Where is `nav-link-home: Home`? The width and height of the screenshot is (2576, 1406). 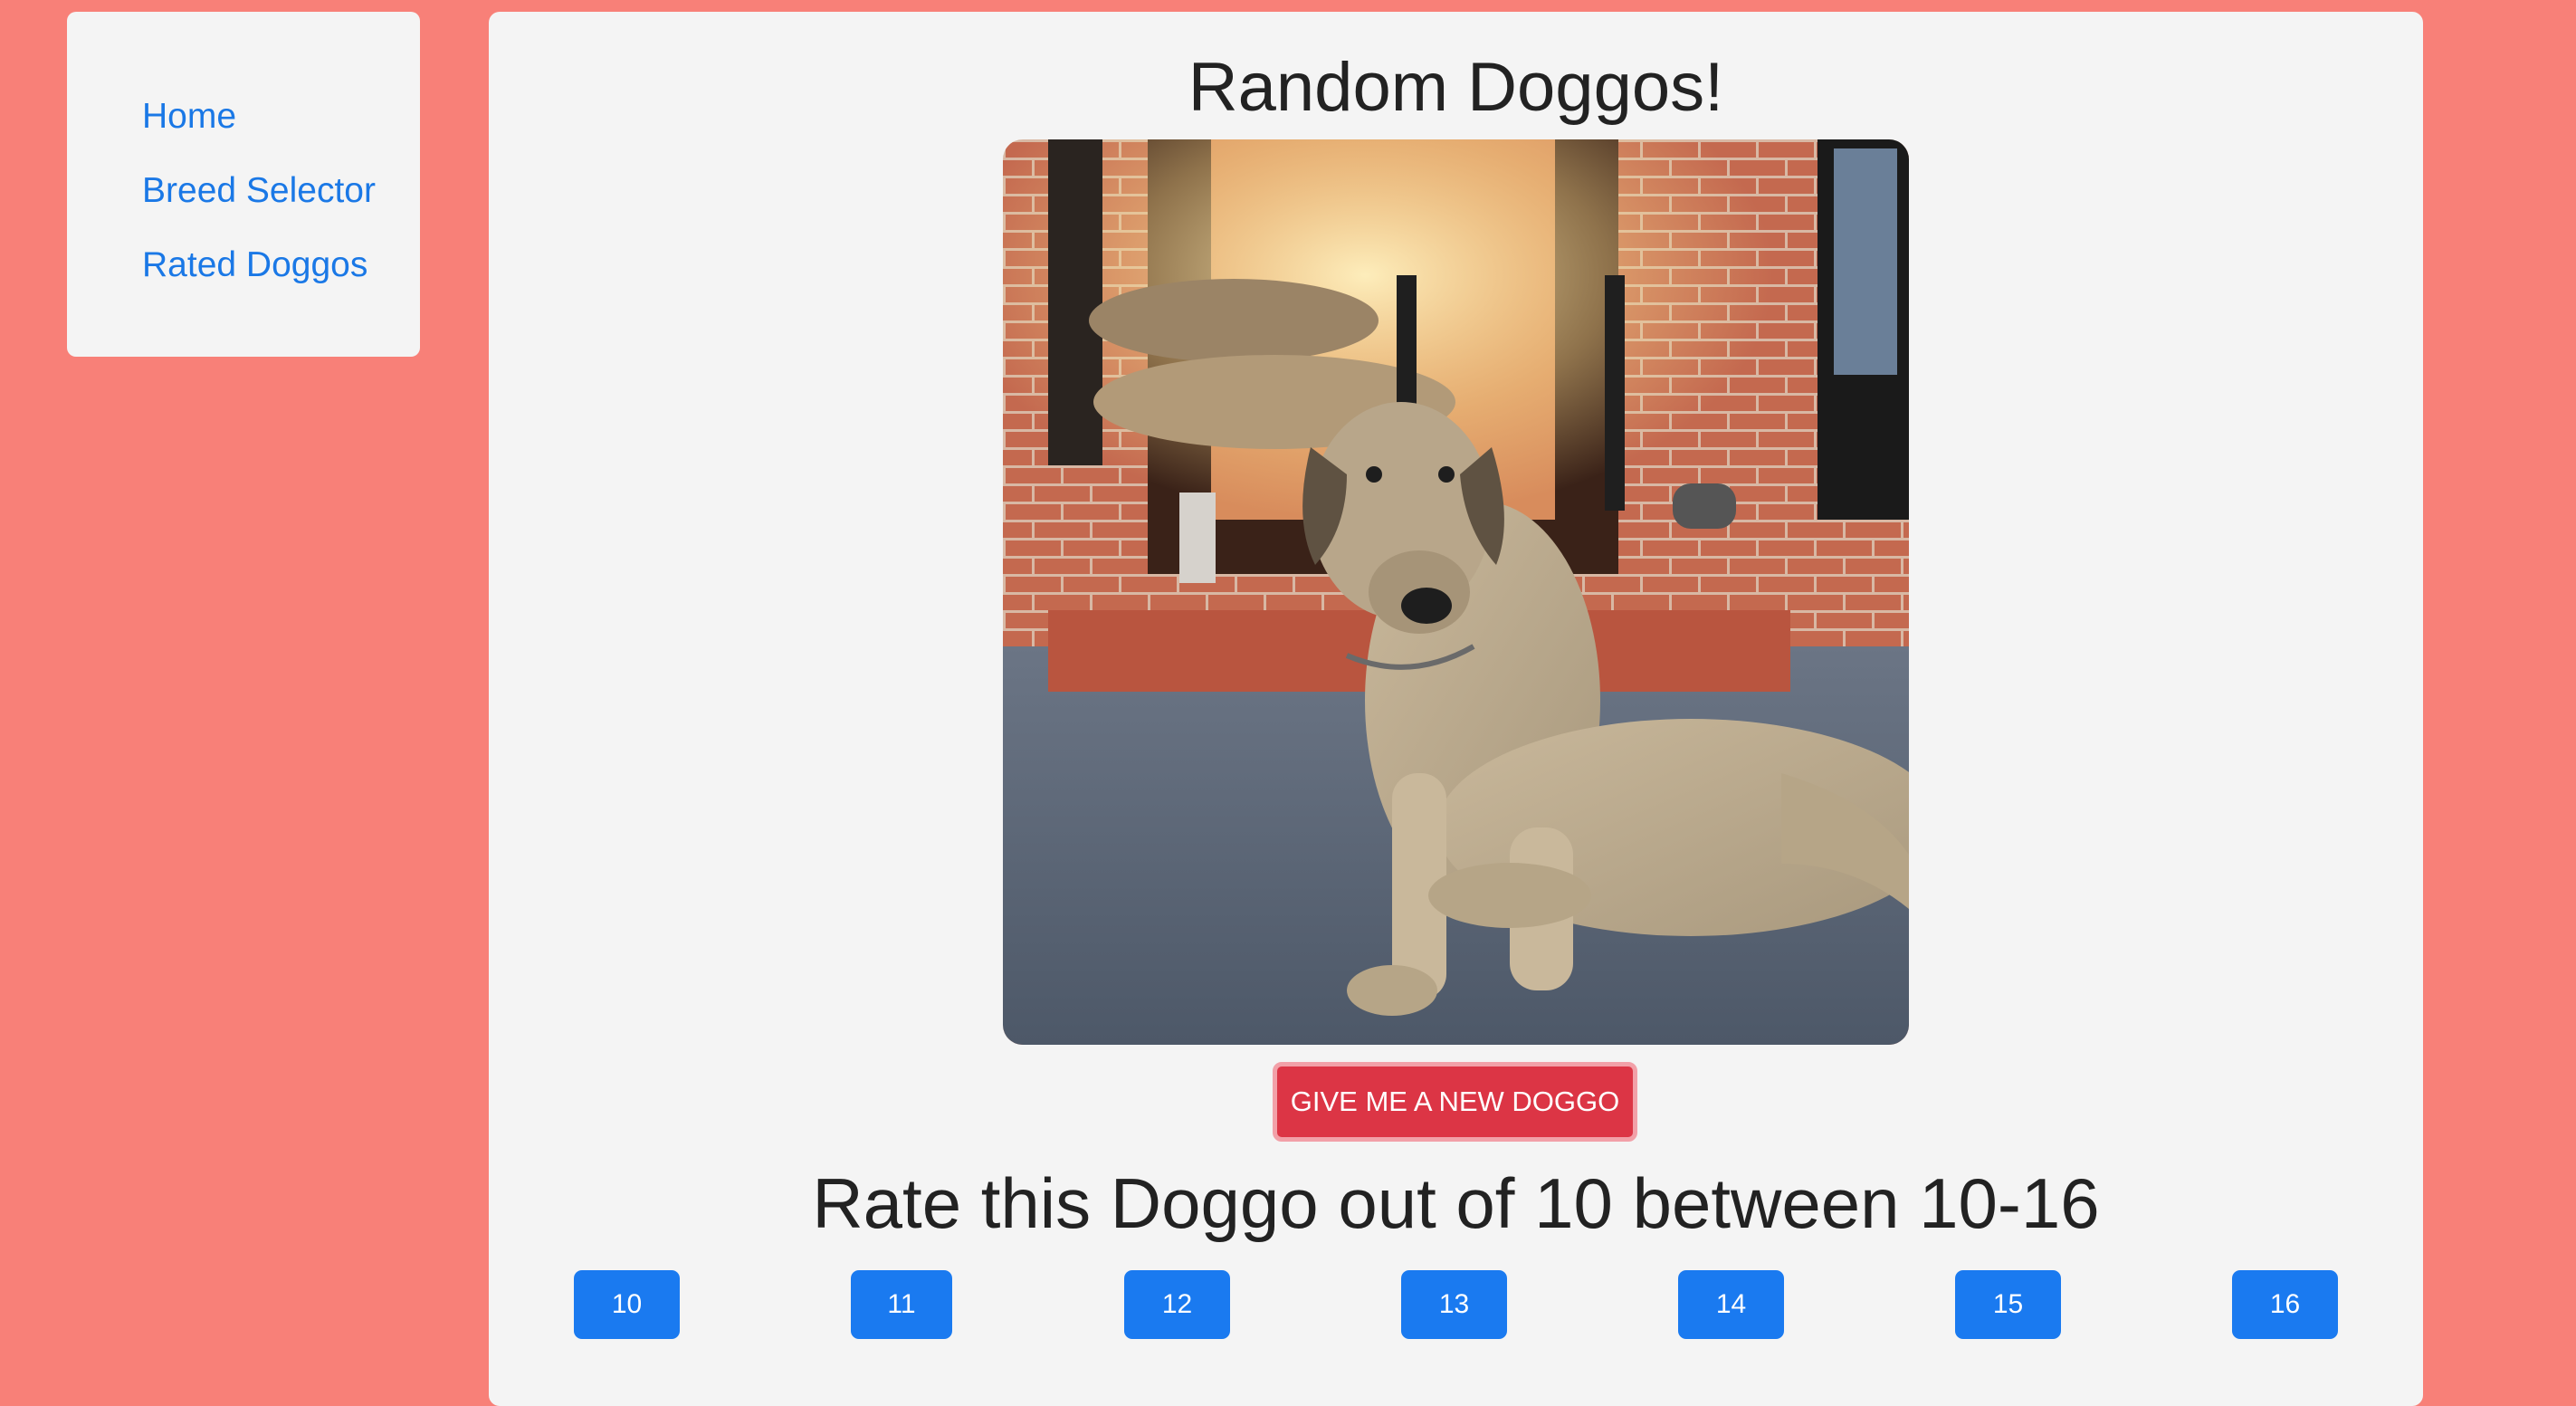 nav-link-home: Home is located at coordinates (281, 117).